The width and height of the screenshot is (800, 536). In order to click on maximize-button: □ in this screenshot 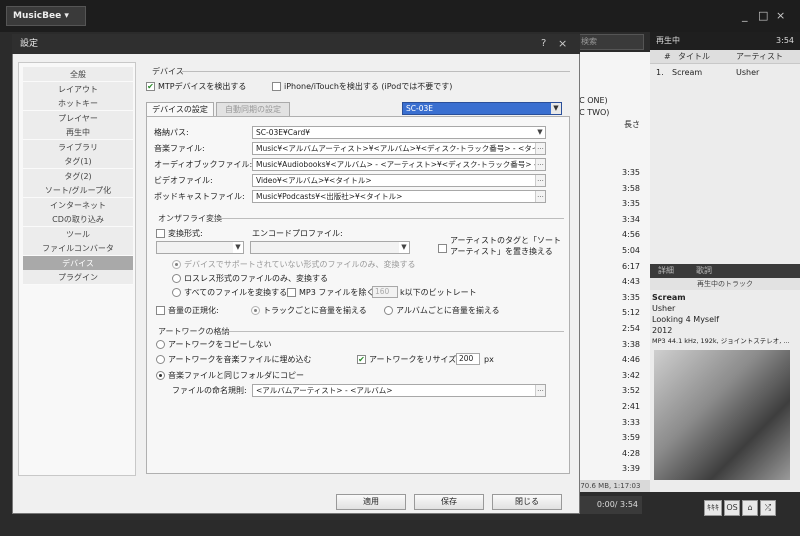, I will do `click(763, 16)`.